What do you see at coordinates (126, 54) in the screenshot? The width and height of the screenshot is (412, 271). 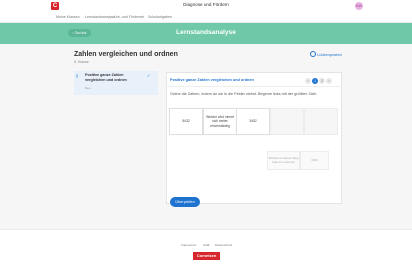 I see `topic-heading: Zahlen vergleichen und ordnen` at bounding box center [126, 54].